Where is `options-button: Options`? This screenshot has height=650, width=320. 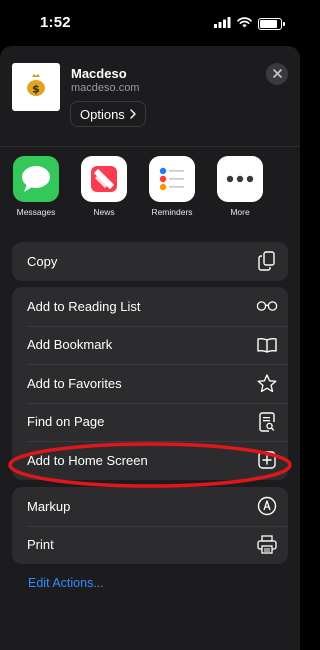
options-button: Options is located at coordinates (108, 114).